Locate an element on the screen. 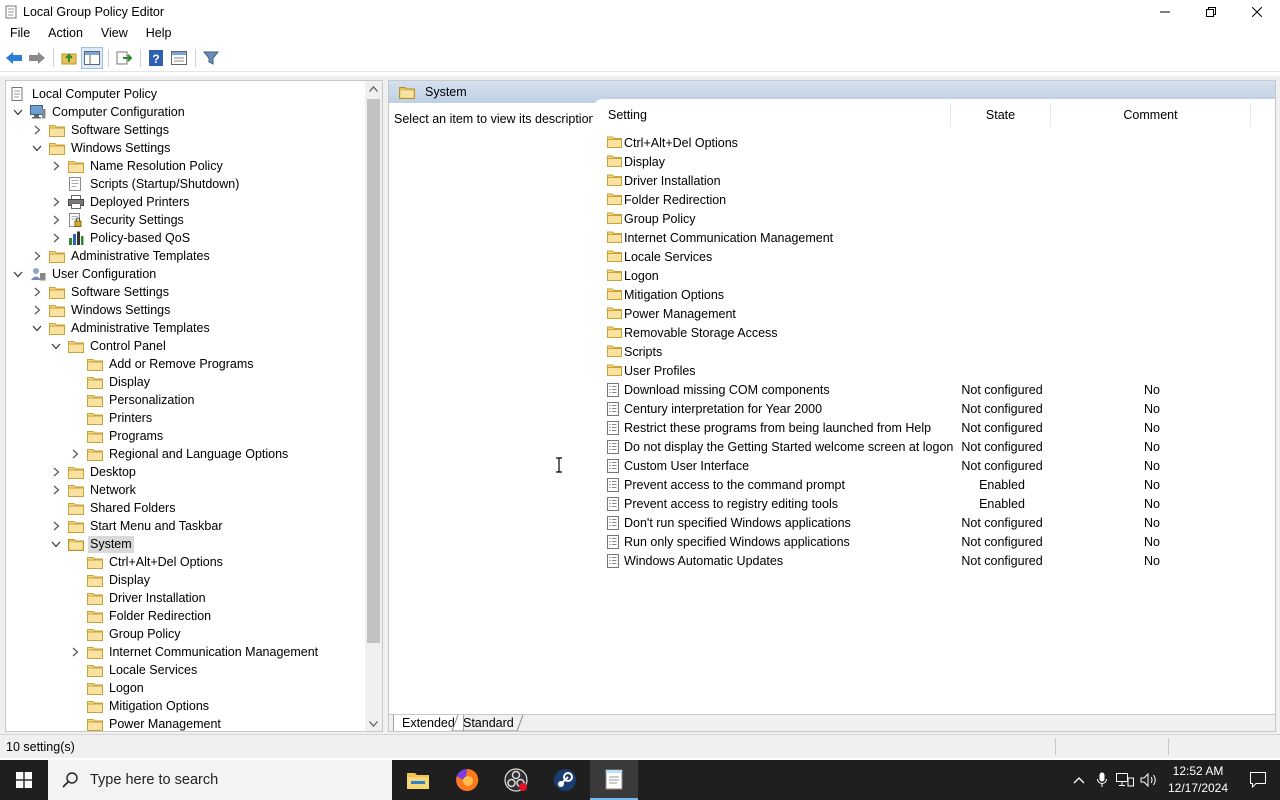  list-folder-row: Removable Storage Access is located at coordinates (934, 332).